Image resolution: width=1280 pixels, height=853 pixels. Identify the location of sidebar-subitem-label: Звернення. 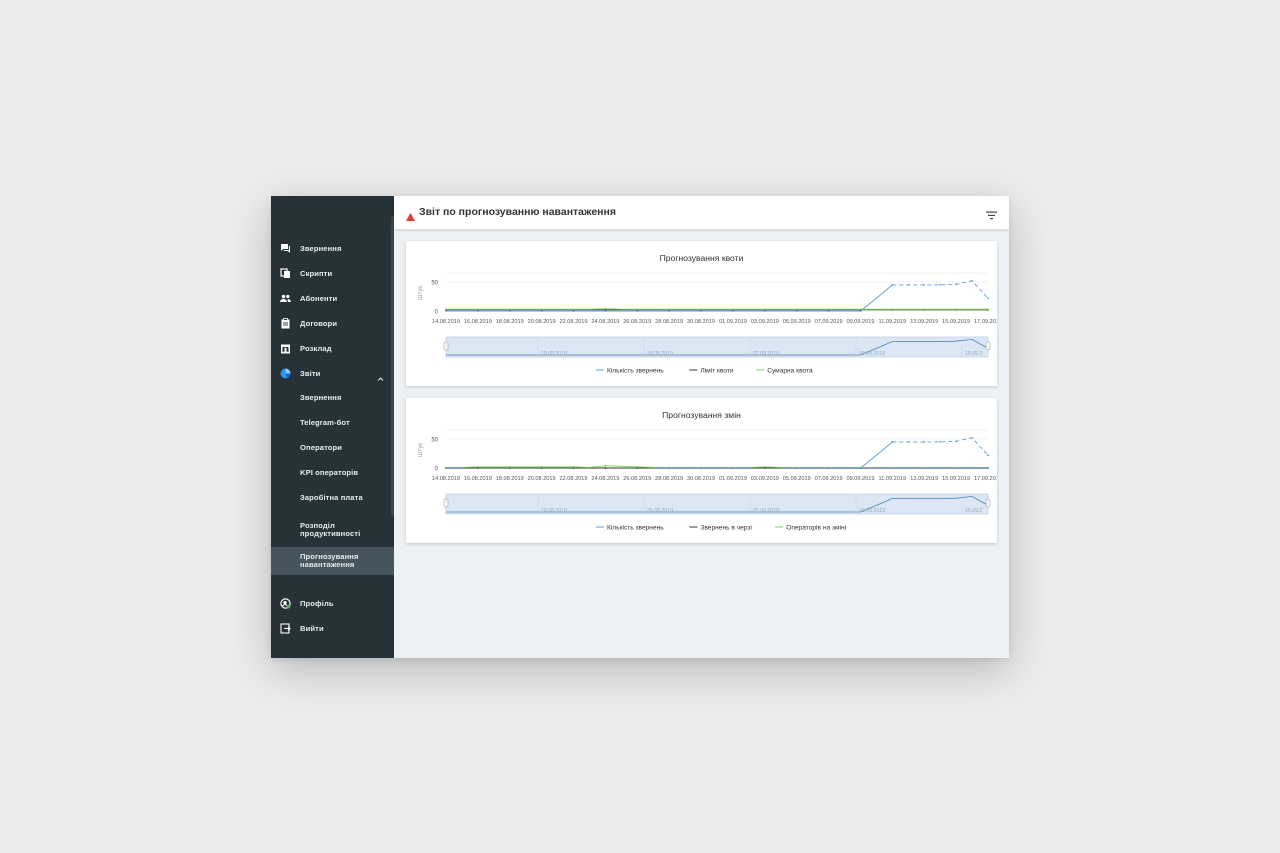
(321, 398).